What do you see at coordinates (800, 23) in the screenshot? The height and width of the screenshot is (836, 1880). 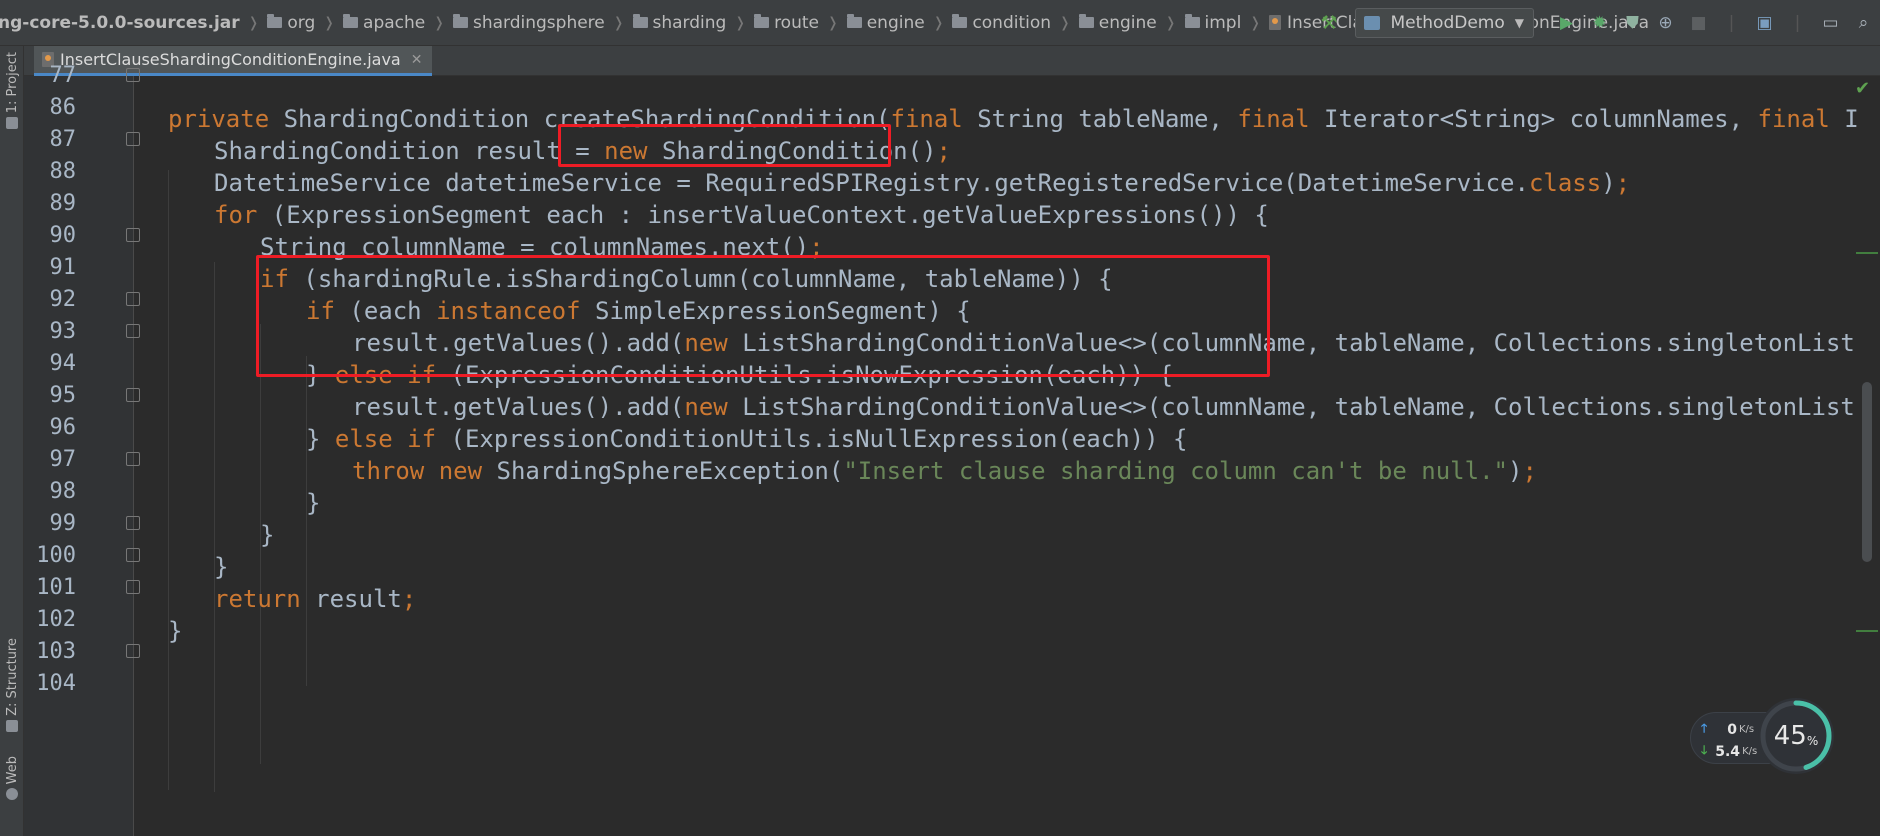 I see `breadcrumb-route: route ❭` at bounding box center [800, 23].